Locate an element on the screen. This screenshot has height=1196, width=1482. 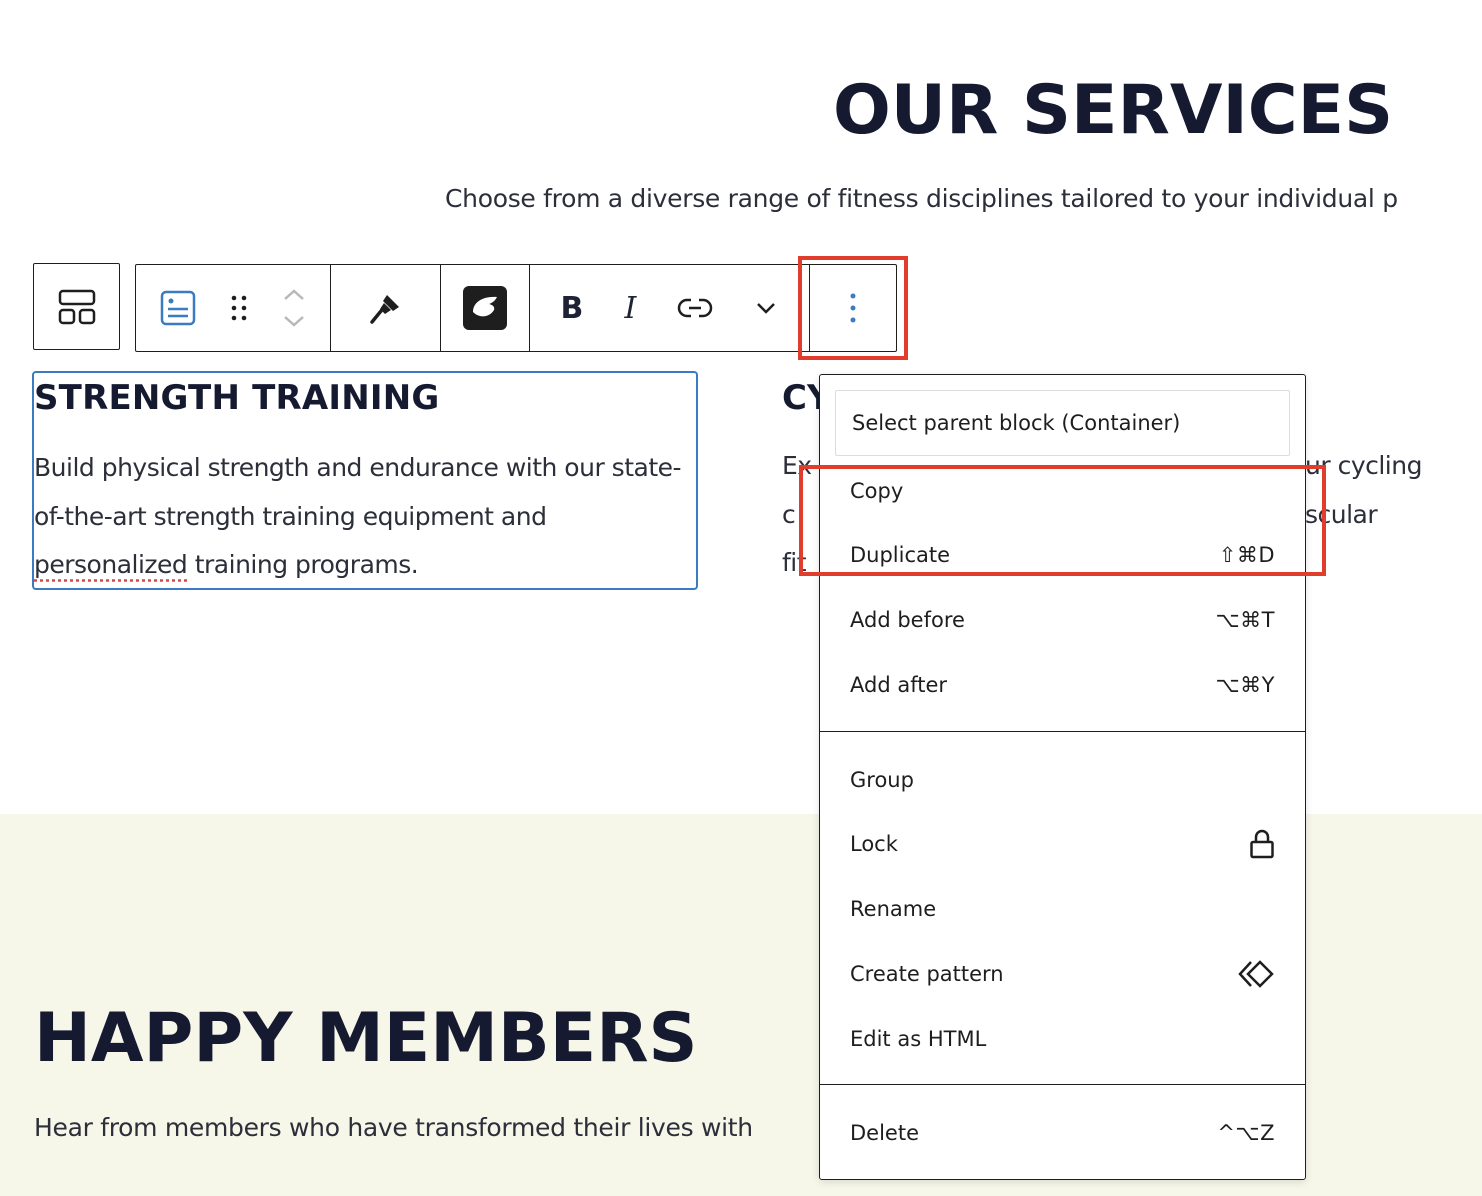
rename-menu-item: Rename is located at coordinates (1062, 909).